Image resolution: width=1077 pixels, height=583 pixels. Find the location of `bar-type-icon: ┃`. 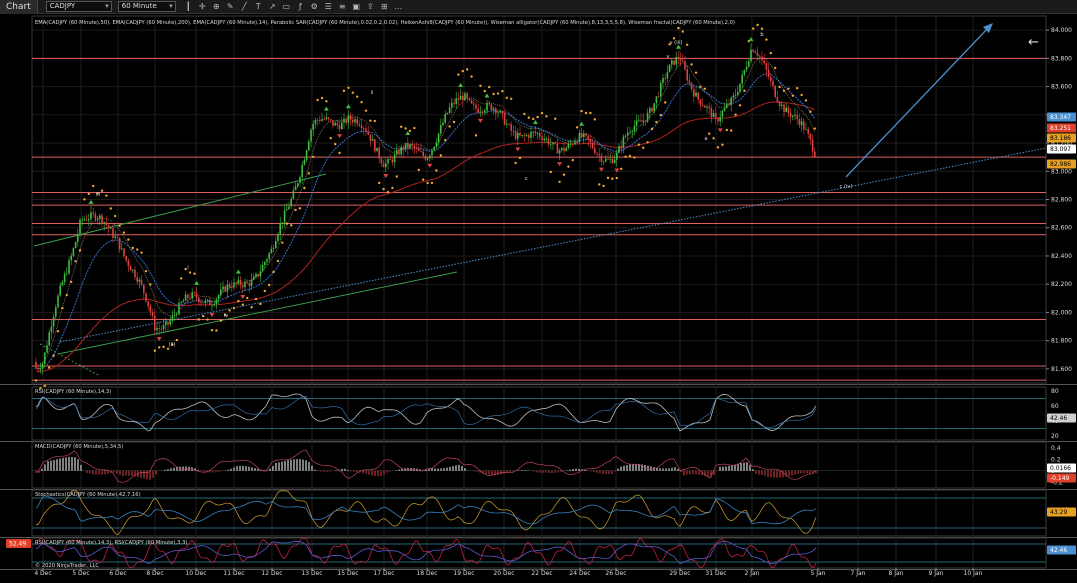

bar-type-icon: ┃ is located at coordinates (188, 6).